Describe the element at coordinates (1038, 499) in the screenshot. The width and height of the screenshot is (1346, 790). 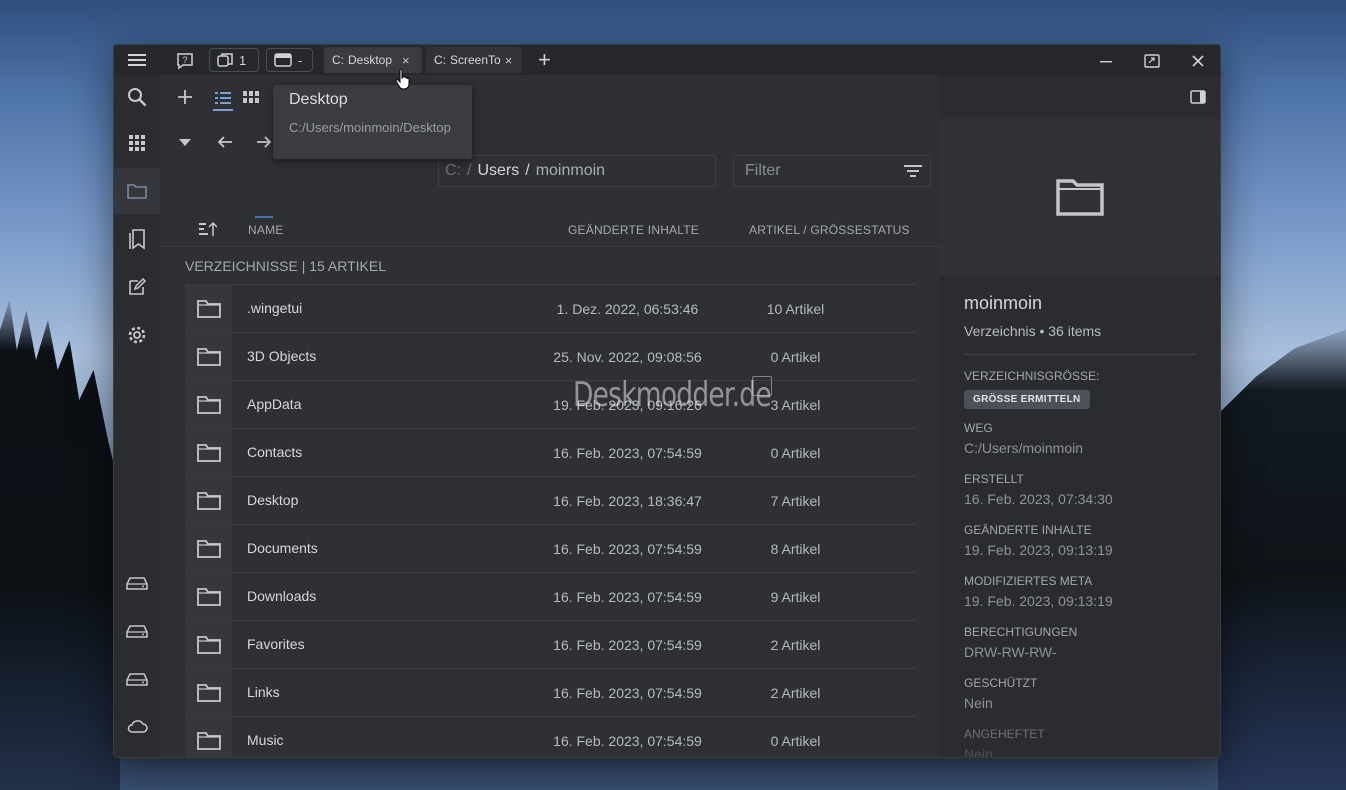
I see `created-value: 16. Feb. 2023, 07:34:30` at that location.